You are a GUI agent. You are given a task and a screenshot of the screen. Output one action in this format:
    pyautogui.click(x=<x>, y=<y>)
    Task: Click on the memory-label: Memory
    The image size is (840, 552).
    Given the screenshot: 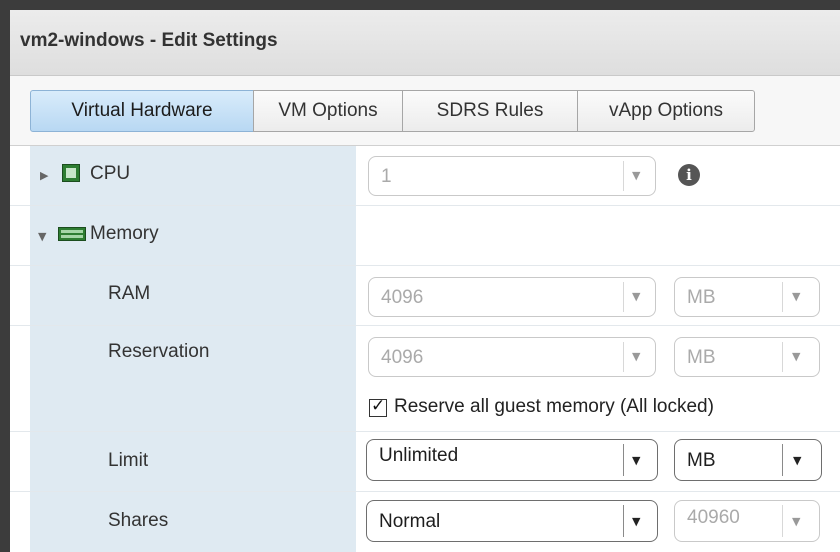 What is the action you would take?
    pyautogui.click(x=124, y=233)
    